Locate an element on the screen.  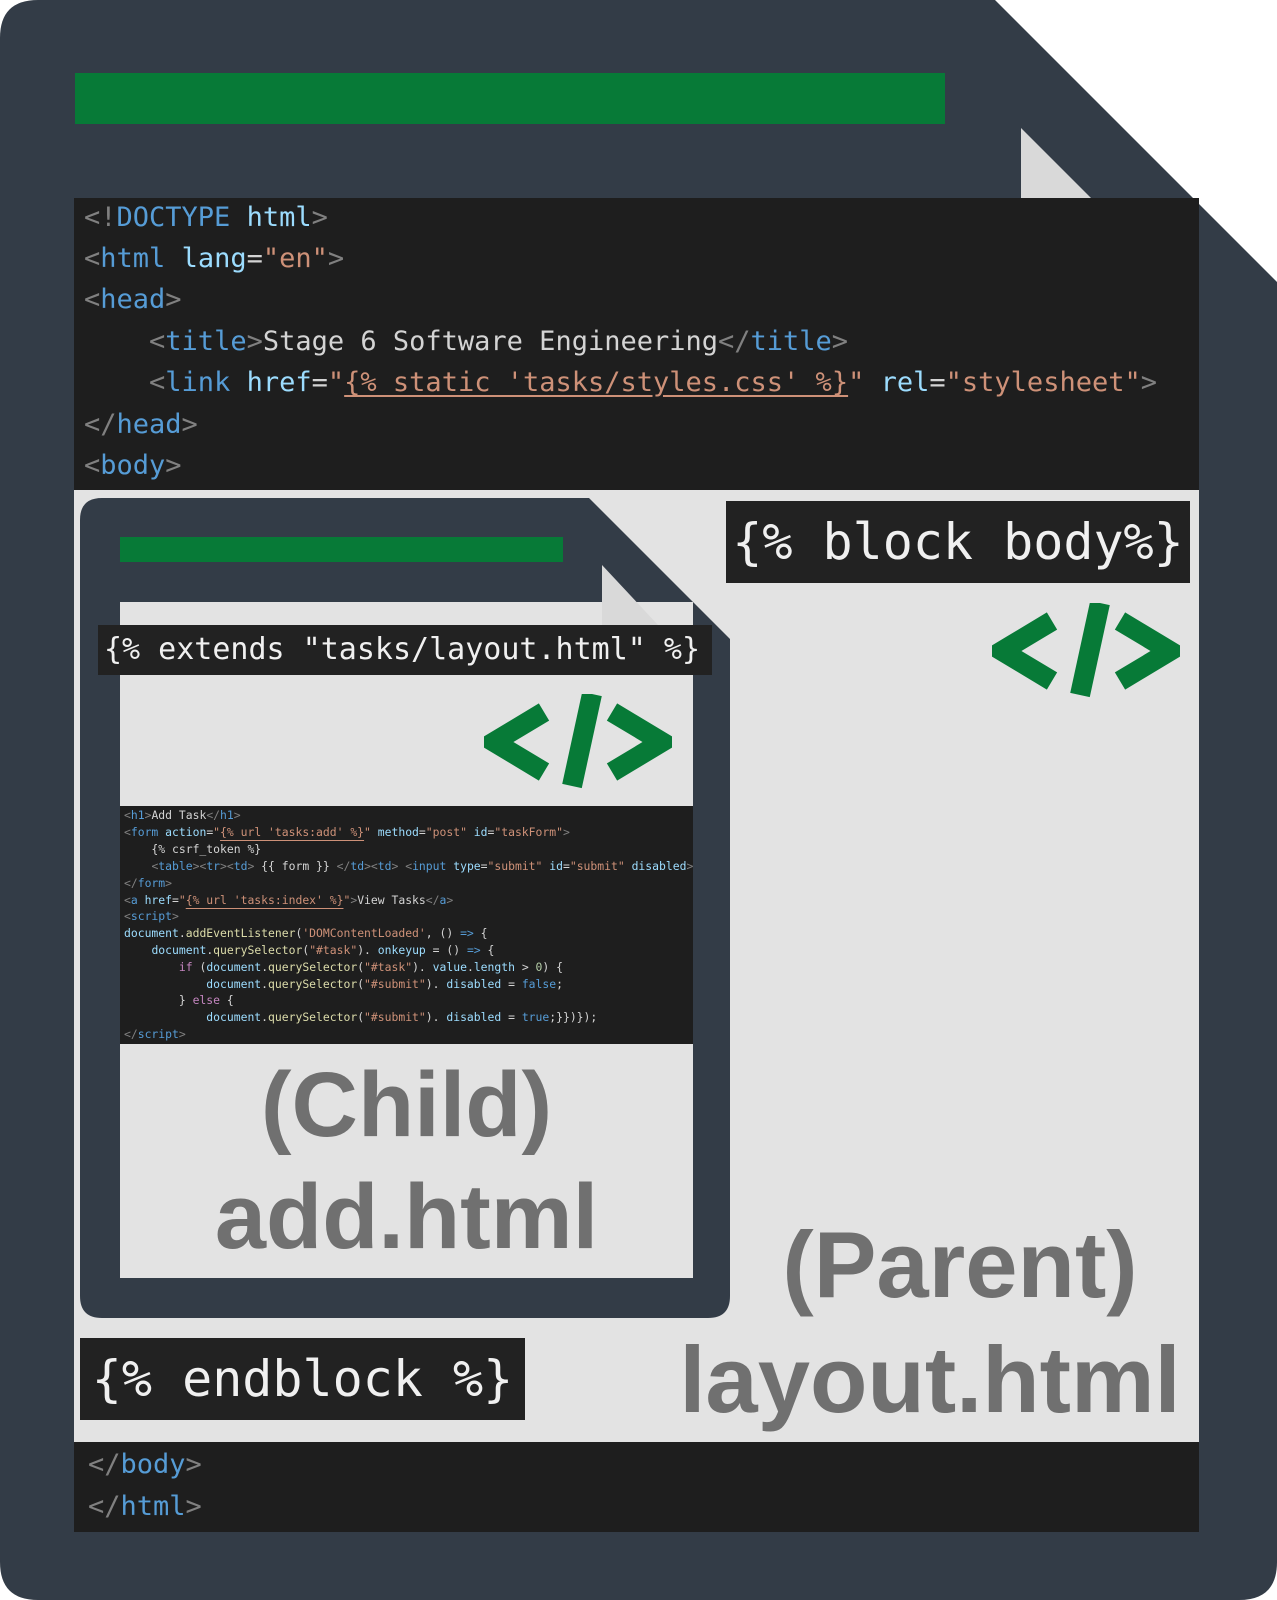
code-line: <body> is located at coordinates (133, 466).